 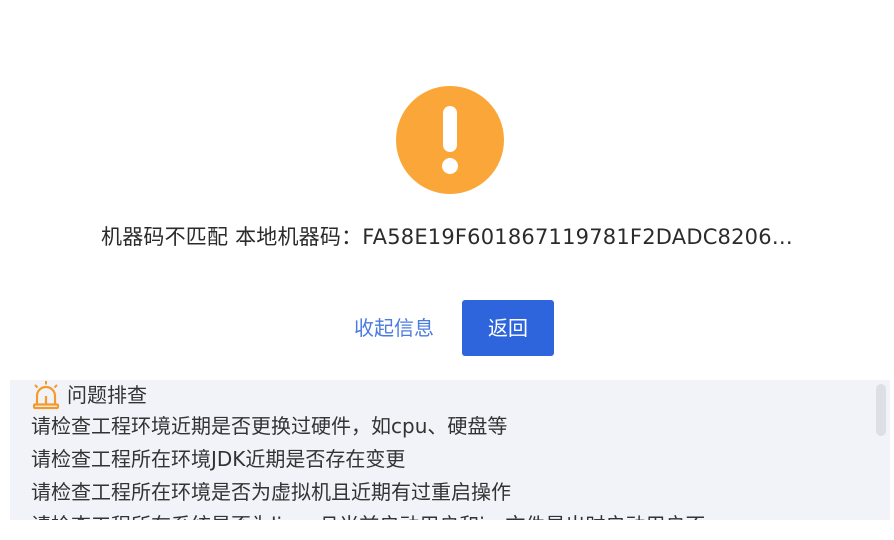 I want to click on action-bar: 收起信息 返回, so click(x=447, y=328).